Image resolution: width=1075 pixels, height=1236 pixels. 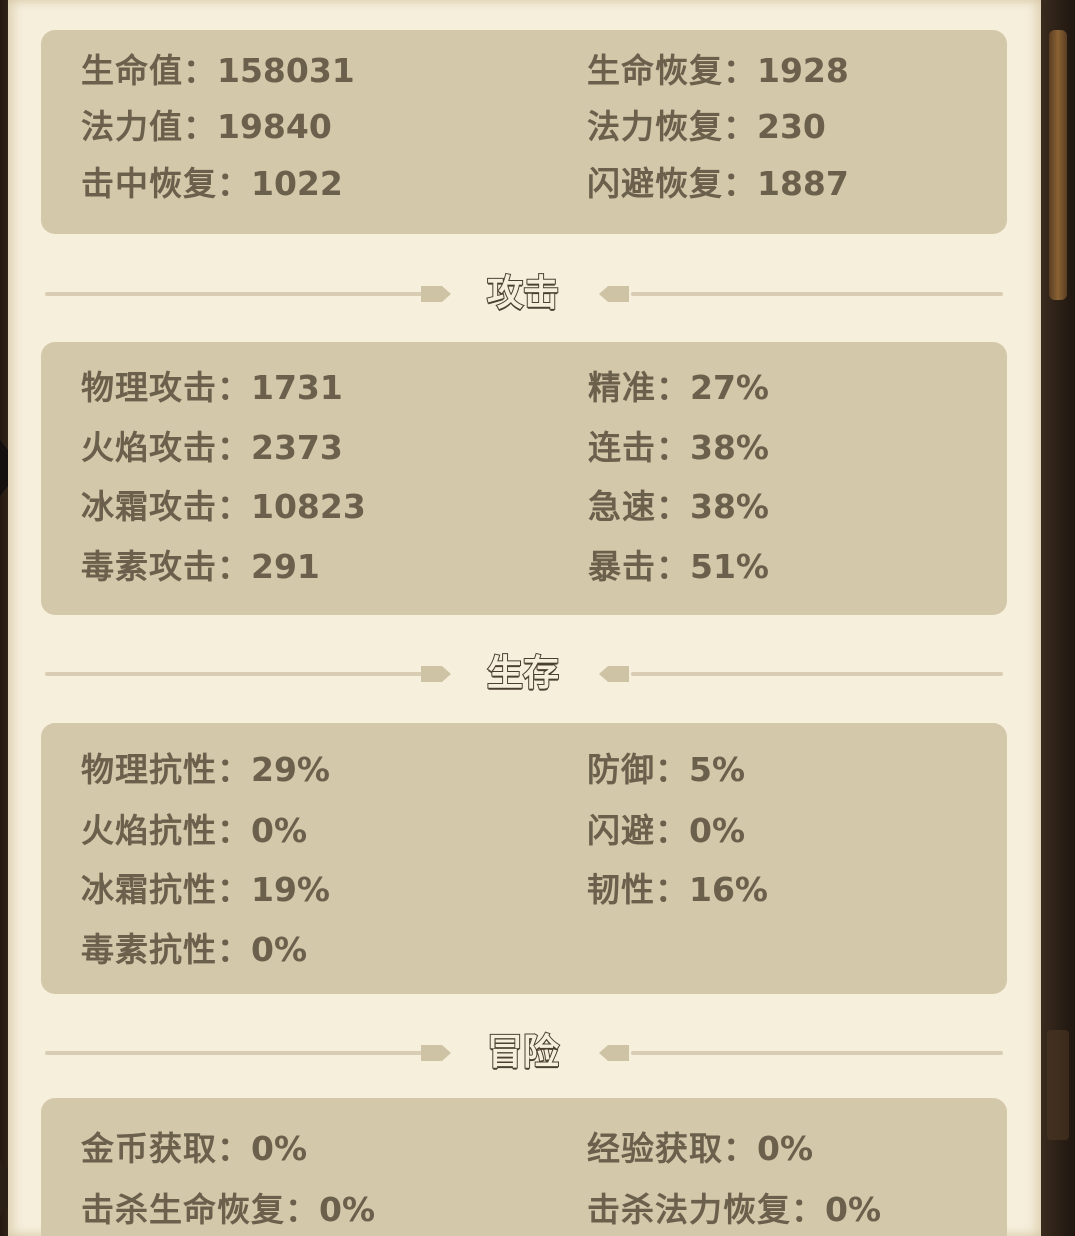 I want to click on stat-hp-regen: 生命恢复：1928, so click(x=718, y=71).